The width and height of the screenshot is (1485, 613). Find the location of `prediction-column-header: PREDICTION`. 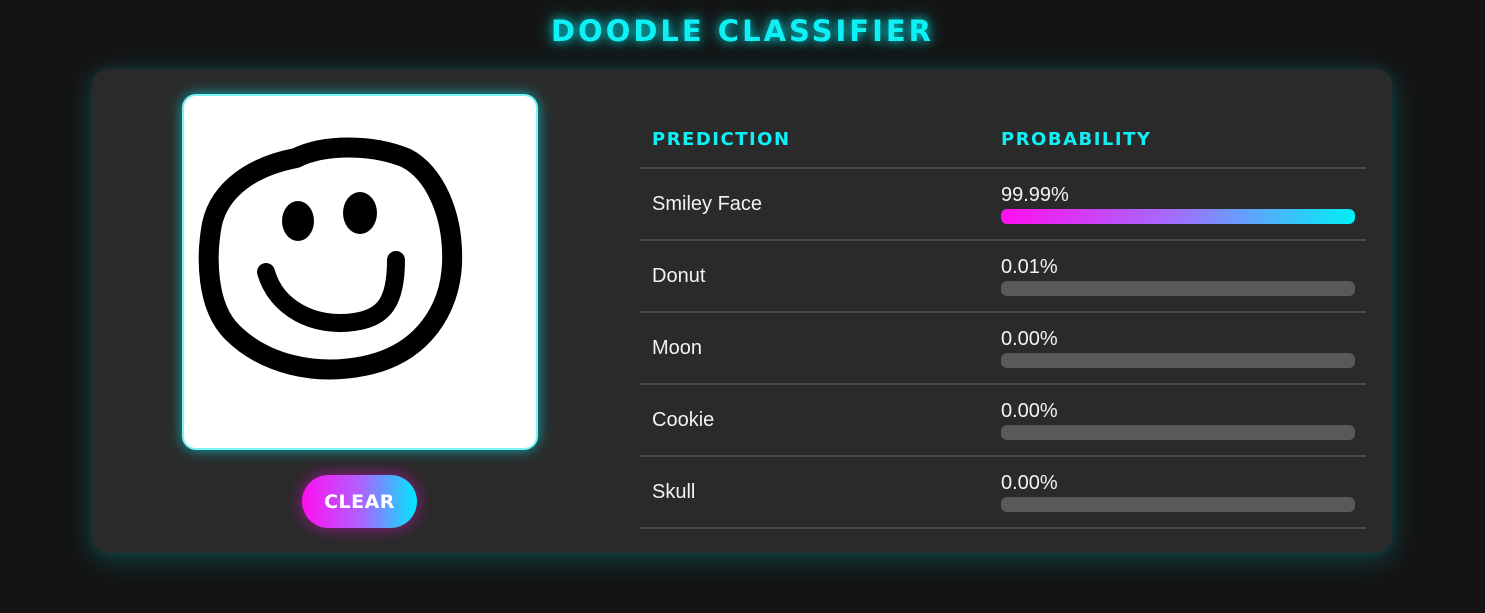

prediction-column-header: PREDICTION is located at coordinates (721, 139).